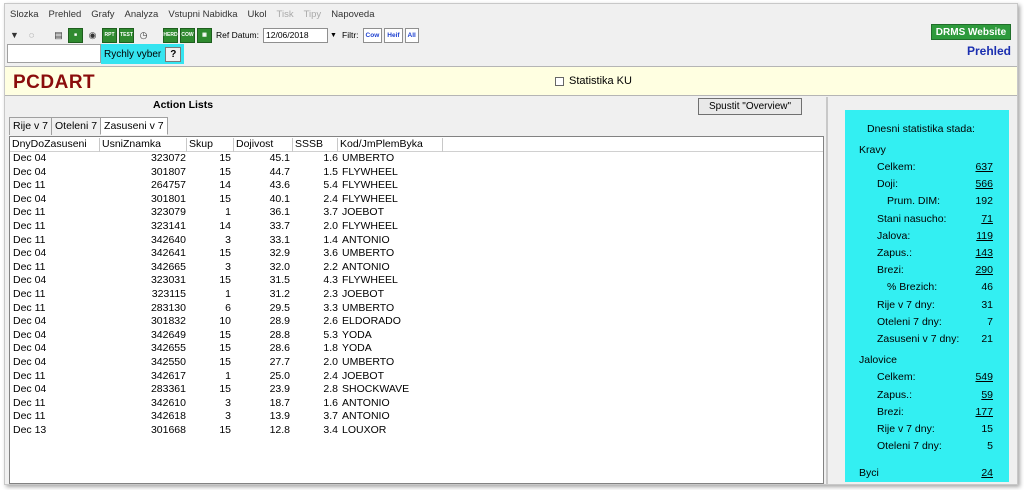 This screenshot has width=1024, height=490. Describe the element at coordinates (76, 126) in the screenshot. I see `tab-oteleni-7: Oteleni 7` at that location.